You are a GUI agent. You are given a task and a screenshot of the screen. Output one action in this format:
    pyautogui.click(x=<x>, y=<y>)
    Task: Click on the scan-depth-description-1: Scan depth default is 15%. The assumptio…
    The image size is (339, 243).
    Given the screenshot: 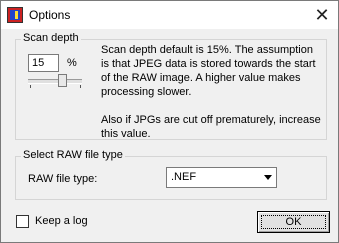 What is the action you would take?
    pyautogui.click(x=208, y=71)
    